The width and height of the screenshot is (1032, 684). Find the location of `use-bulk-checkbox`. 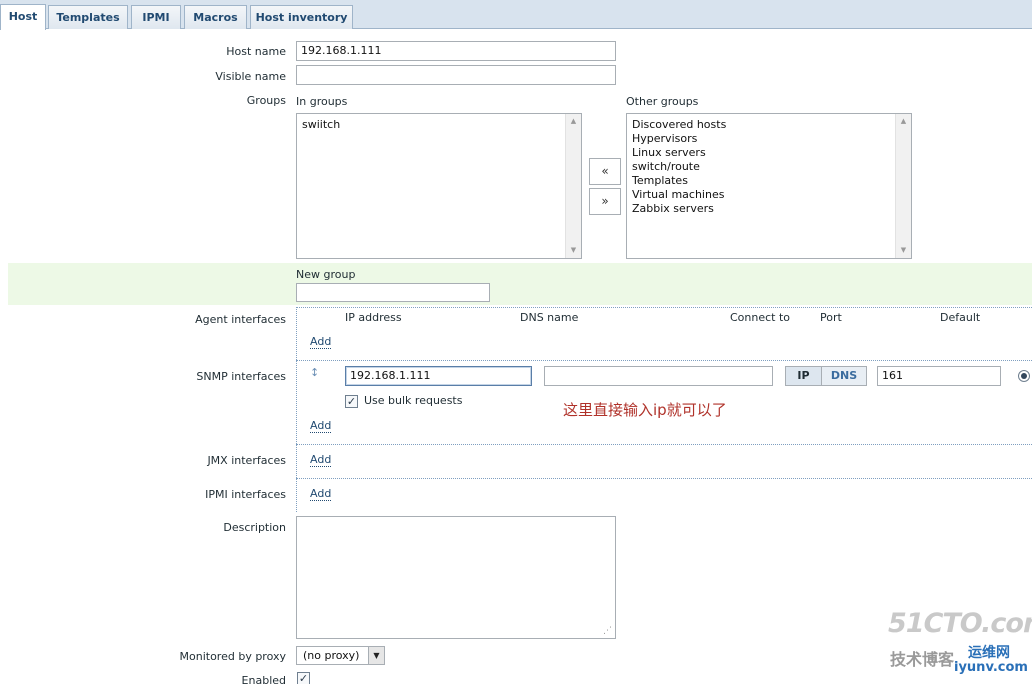

use-bulk-checkbox is located at coordinates (351, 401).